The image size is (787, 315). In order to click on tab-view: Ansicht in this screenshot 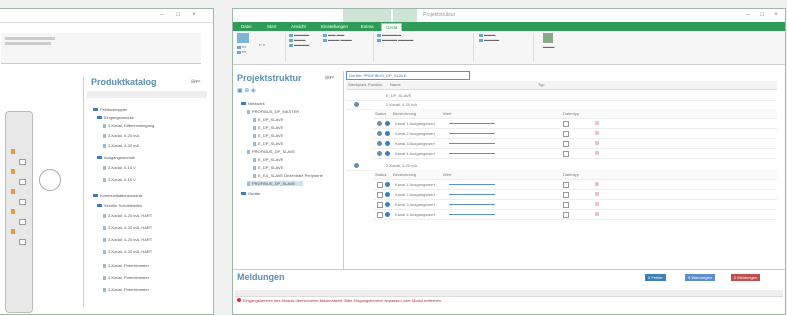, I will do `click(298, 27)`.